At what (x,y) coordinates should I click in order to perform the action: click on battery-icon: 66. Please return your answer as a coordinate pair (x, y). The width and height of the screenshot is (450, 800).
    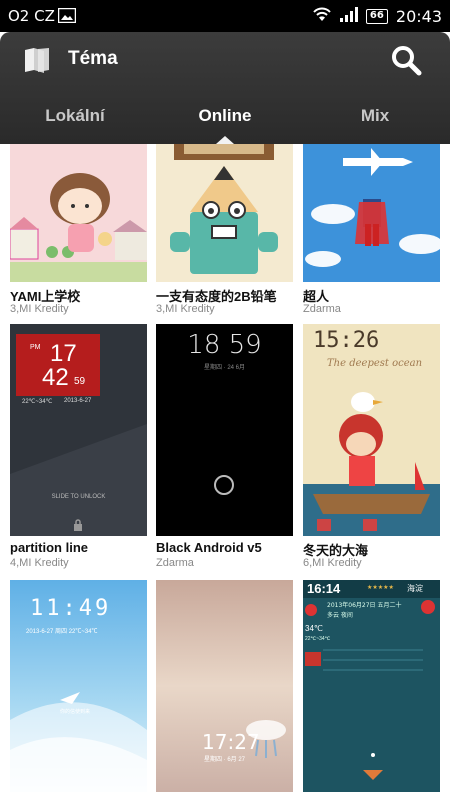
    Looking at the image, I should click on (376, 16).